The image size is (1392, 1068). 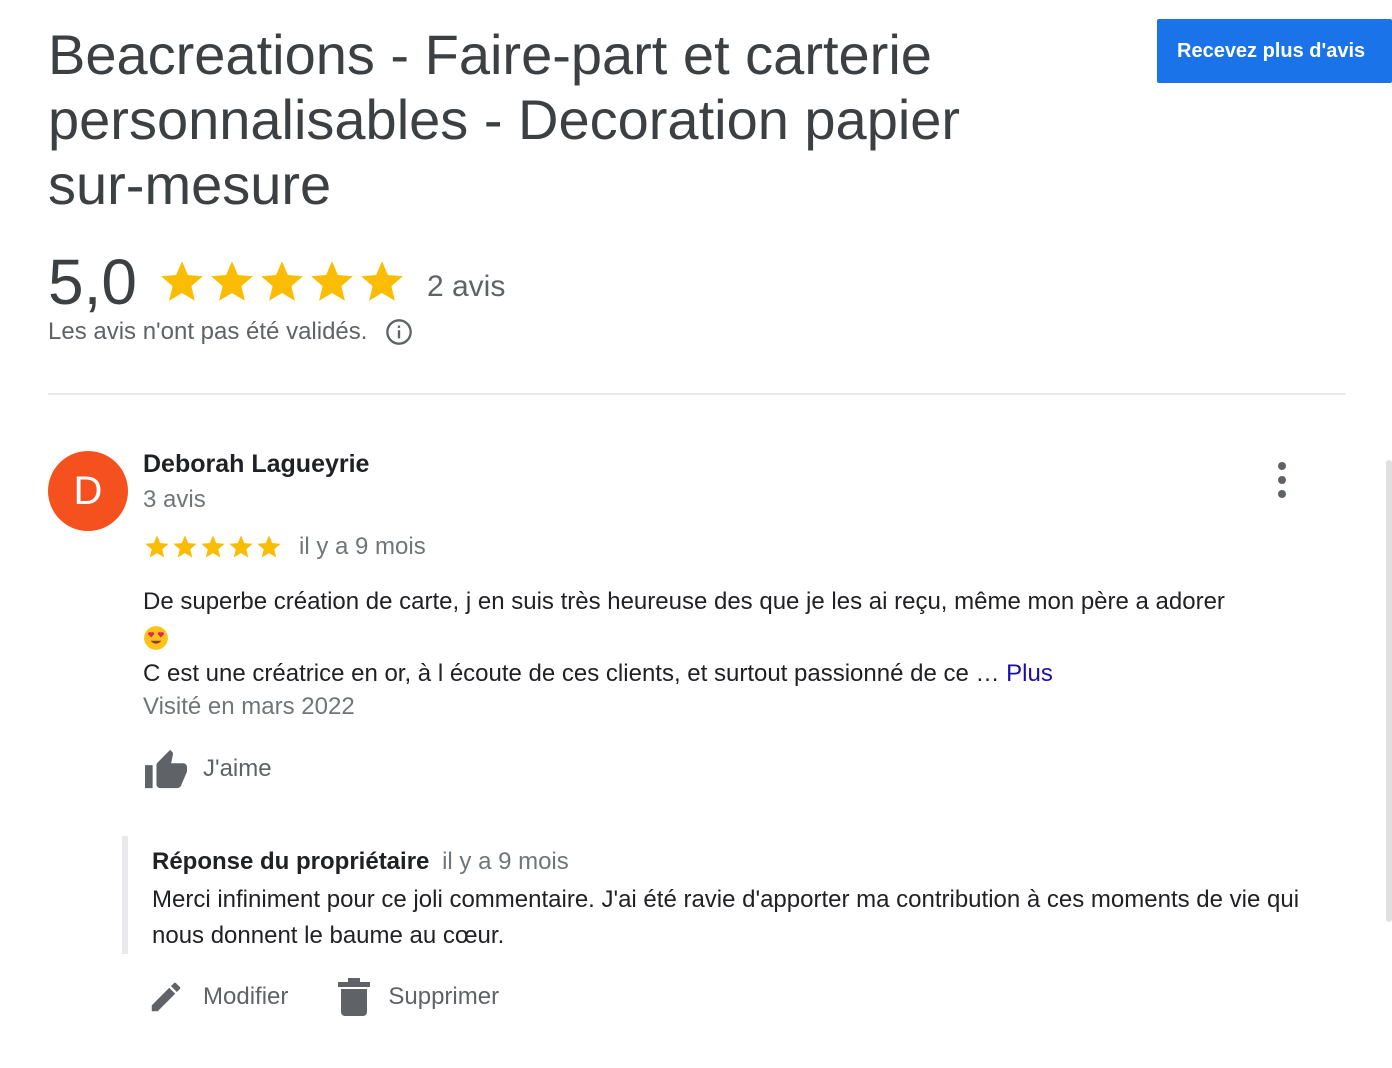 I want to click on pencil-icon, so click(x=166, y=997).